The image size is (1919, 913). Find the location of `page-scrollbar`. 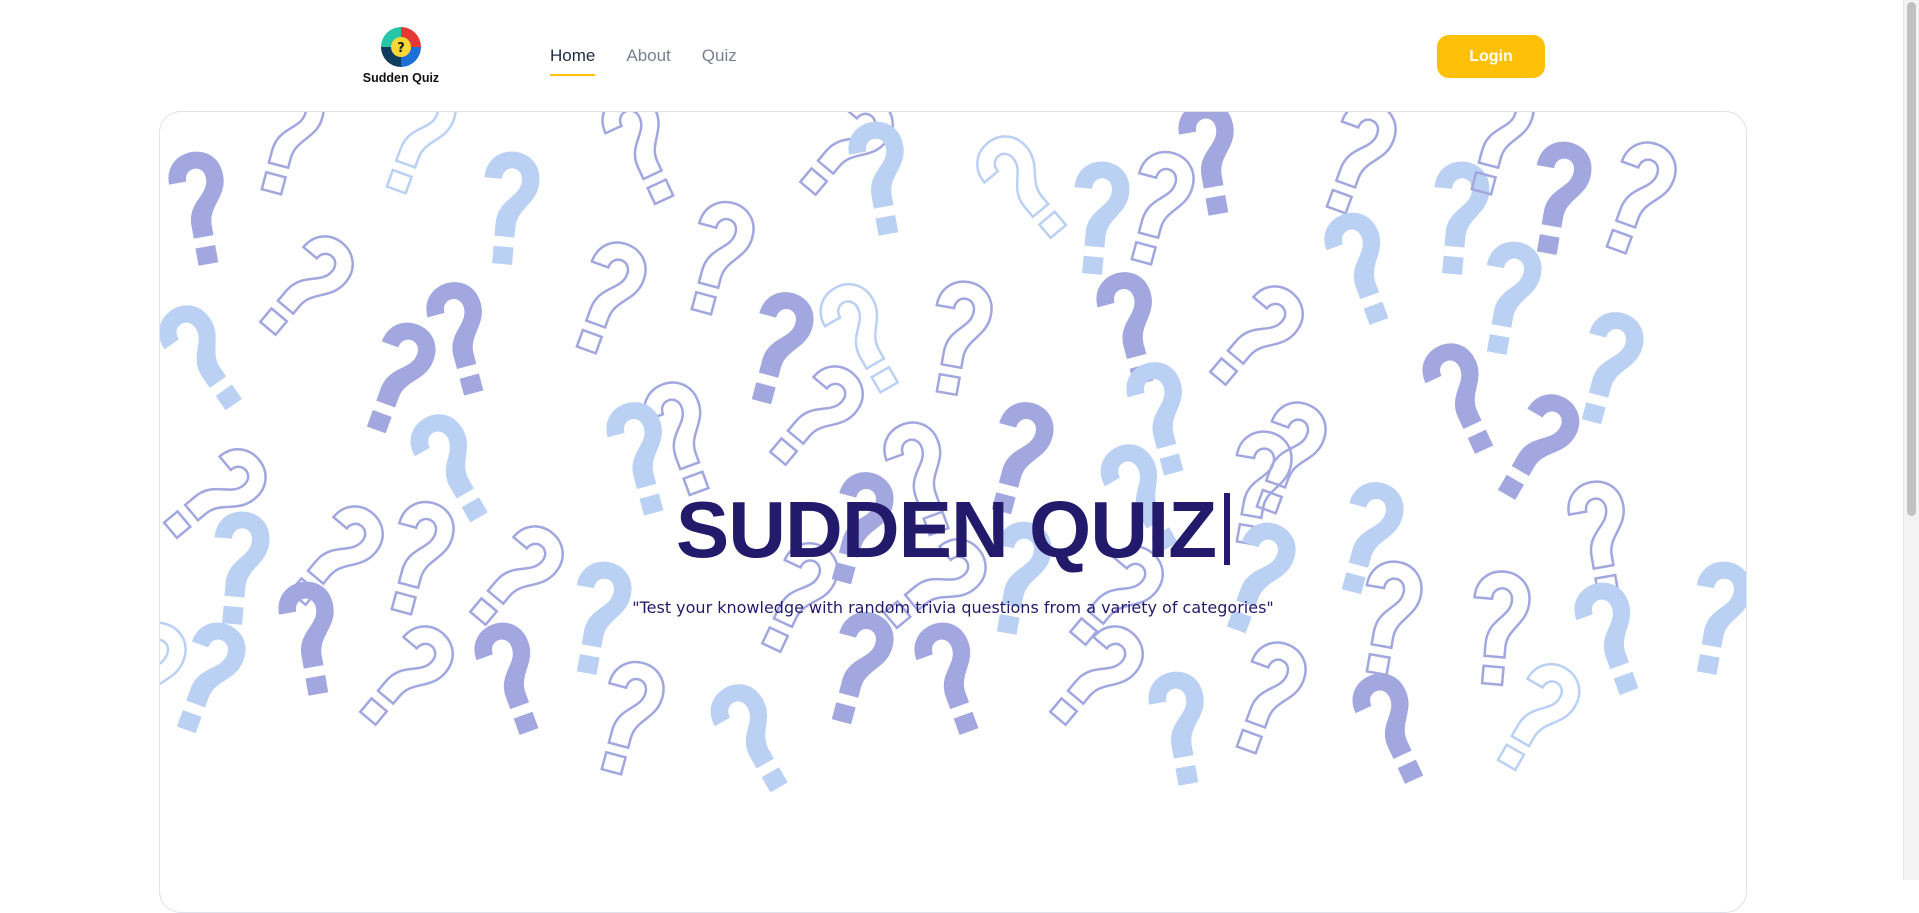

page-scrollbar is located at coordinates (1911, 440).